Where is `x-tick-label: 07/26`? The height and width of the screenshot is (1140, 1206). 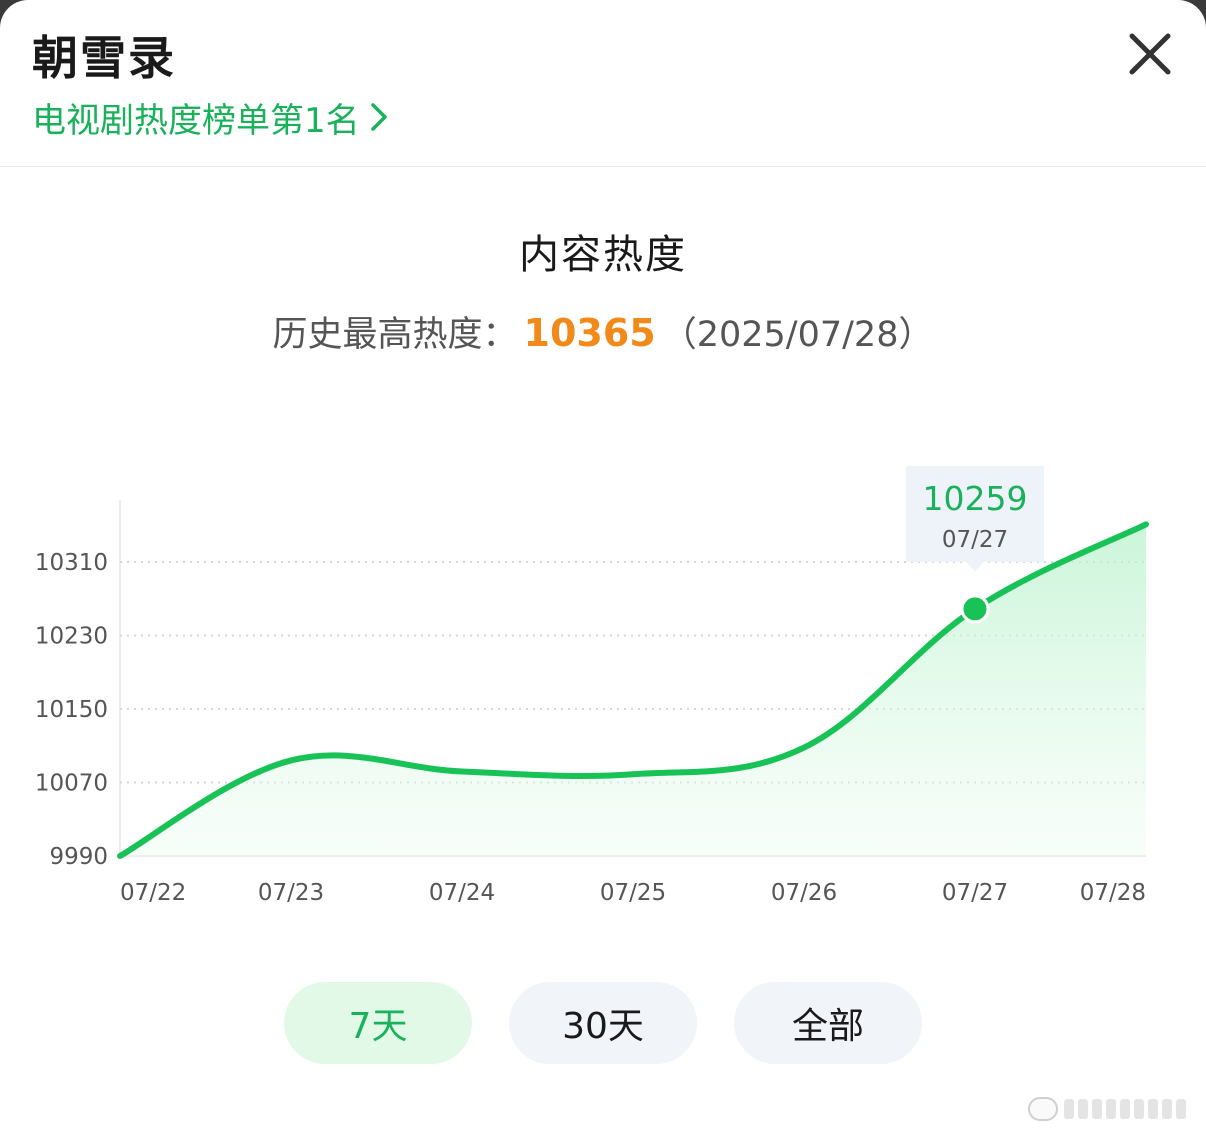
x-tick-label: 07/26 is located at coordinates (804, 893).